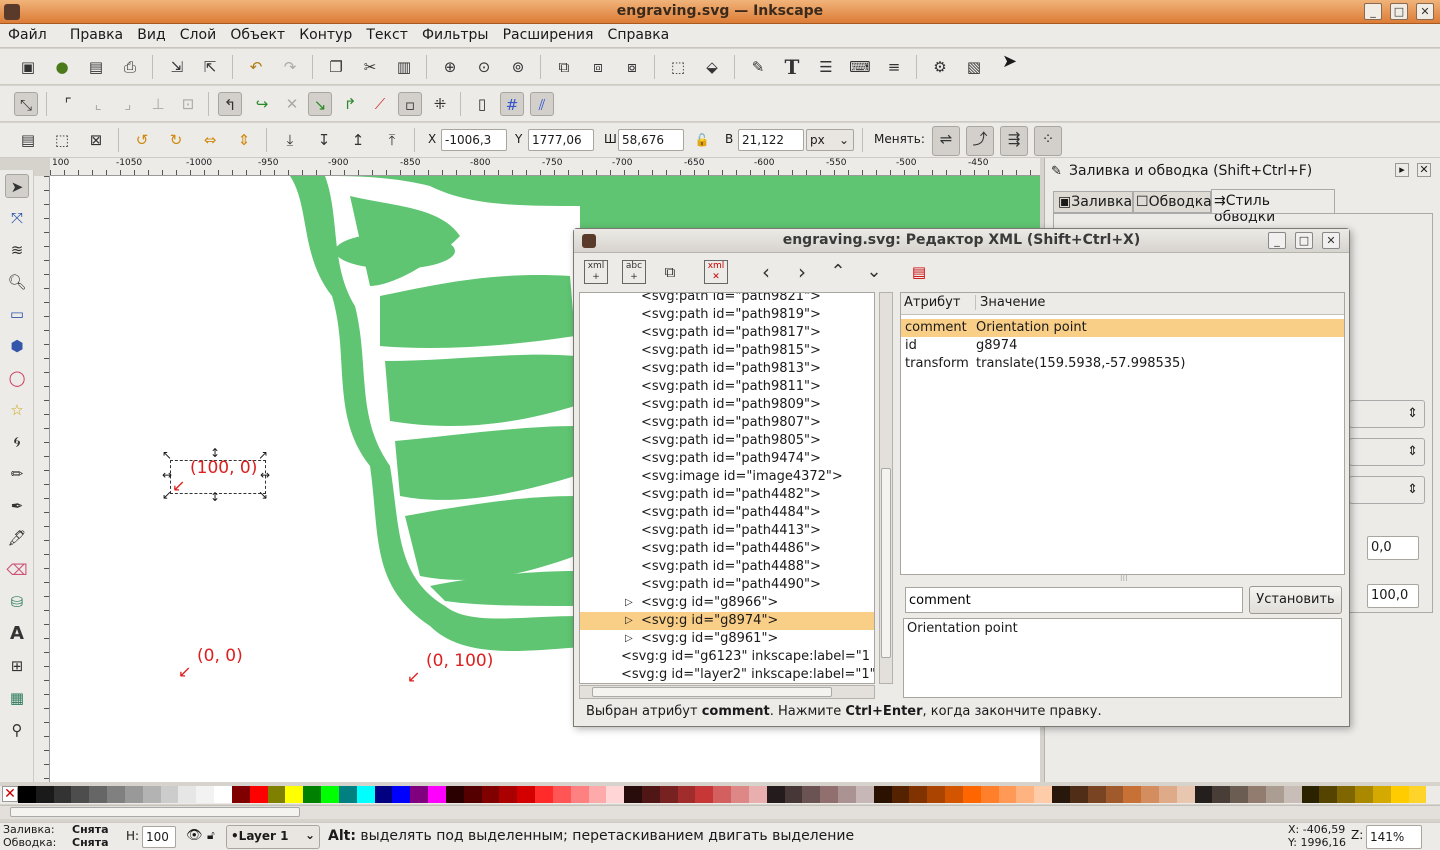 This screenshot has height=850, width=1440. I want to click on duplicate-icon: ⧉, so click(564, 67).